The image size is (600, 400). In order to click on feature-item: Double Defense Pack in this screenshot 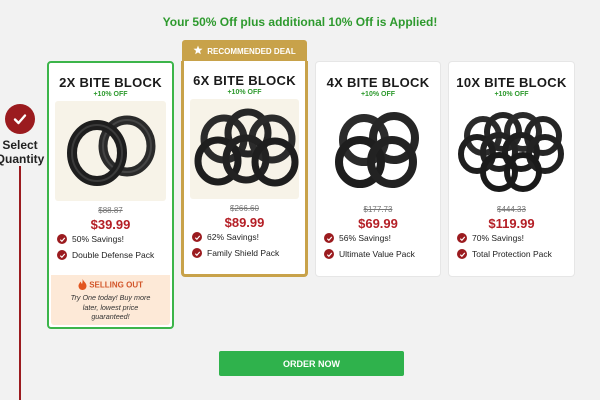, I will do `click(105, 255)`.